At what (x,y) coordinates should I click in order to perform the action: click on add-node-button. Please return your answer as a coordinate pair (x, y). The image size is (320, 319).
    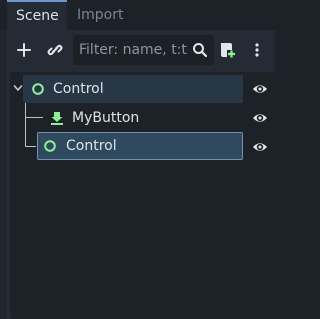
    Looking at the image, I should click on (24, 50).